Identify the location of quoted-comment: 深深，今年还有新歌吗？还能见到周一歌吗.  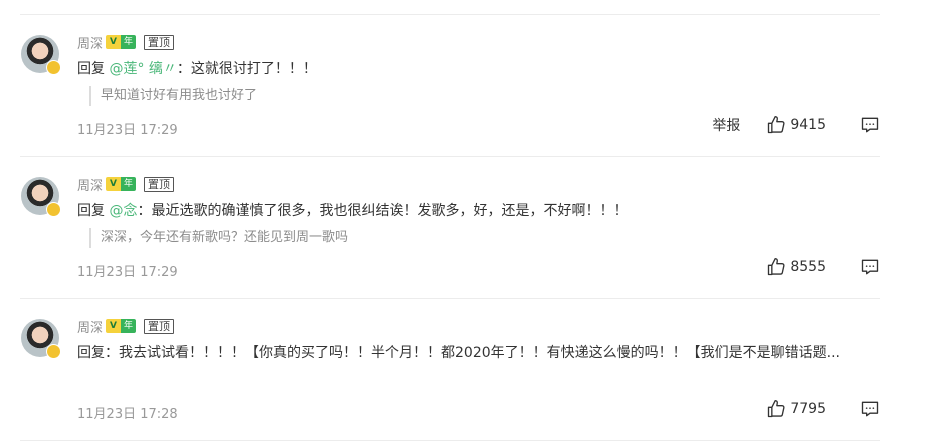
(218, 238).